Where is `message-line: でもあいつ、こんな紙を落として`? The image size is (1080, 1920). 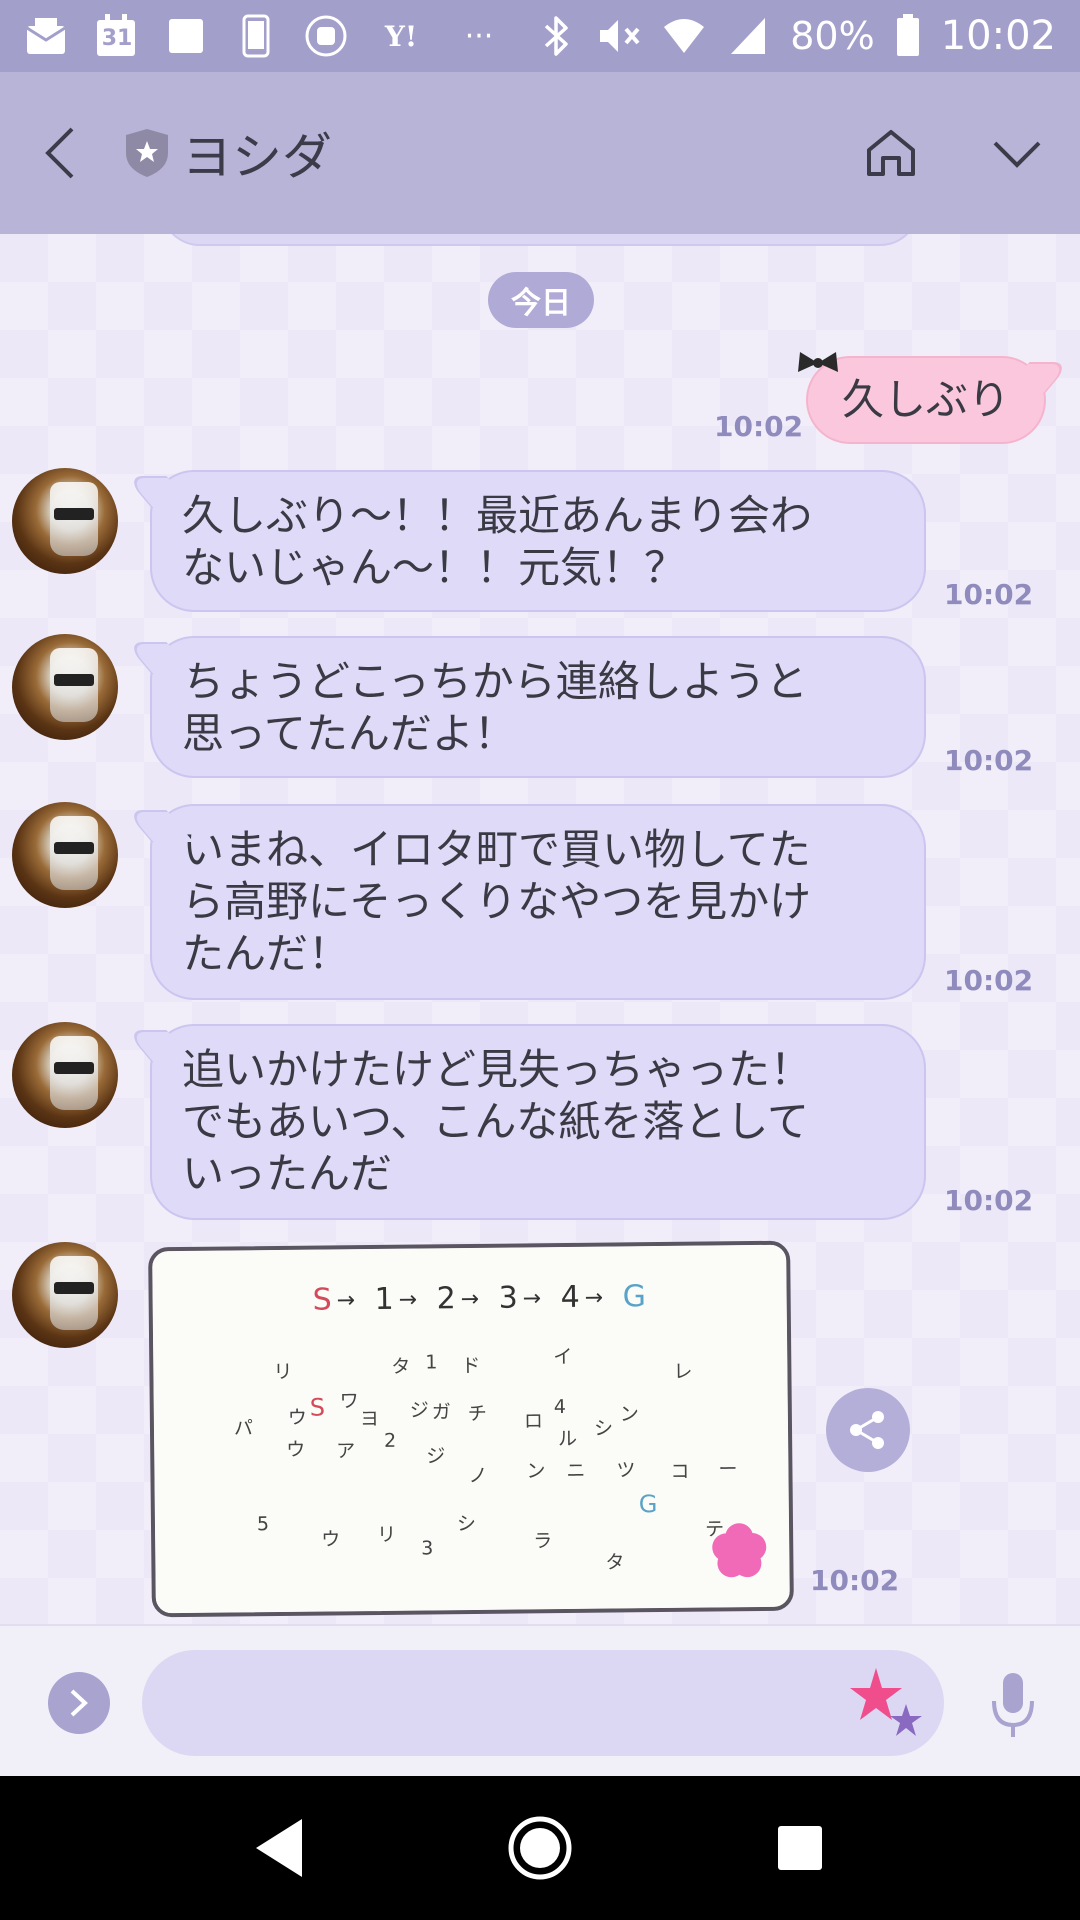 message-line: でもあいつ、こんな紙を落として is located at coordinates (496, 1121).